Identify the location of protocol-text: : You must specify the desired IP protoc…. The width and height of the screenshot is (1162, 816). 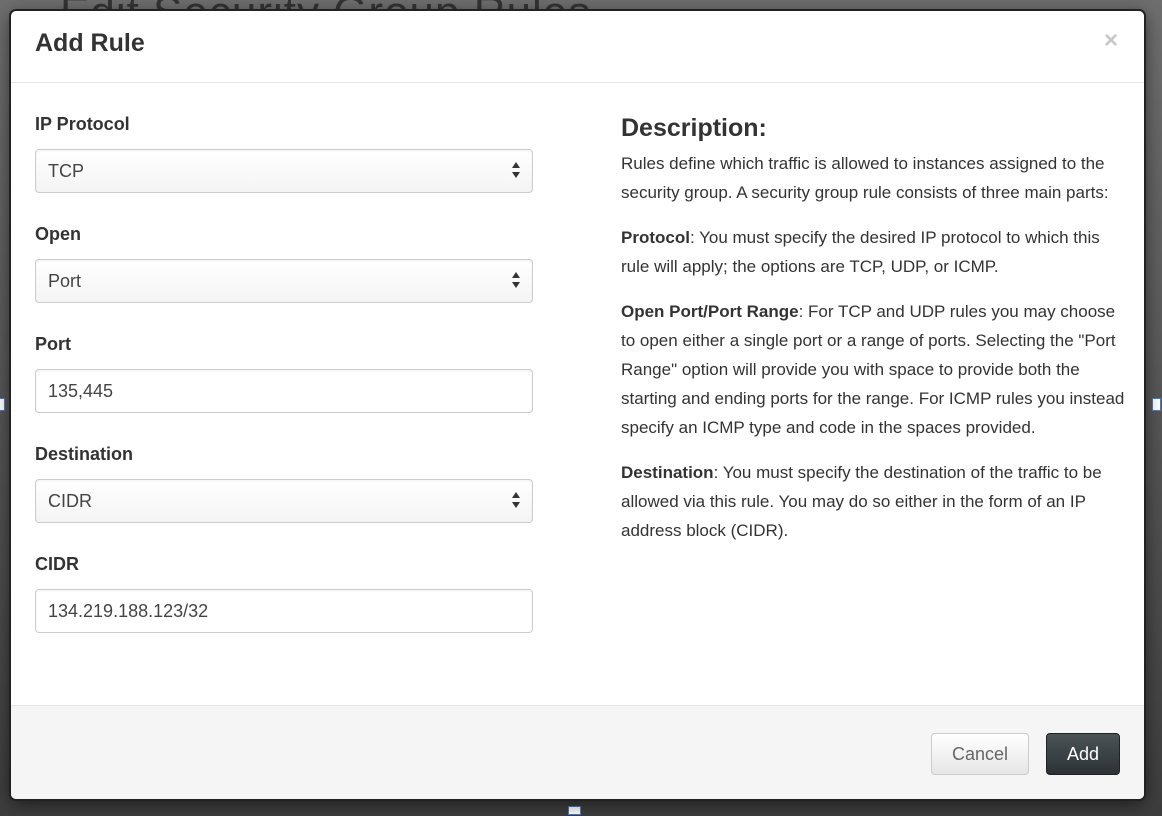
(860, 252).